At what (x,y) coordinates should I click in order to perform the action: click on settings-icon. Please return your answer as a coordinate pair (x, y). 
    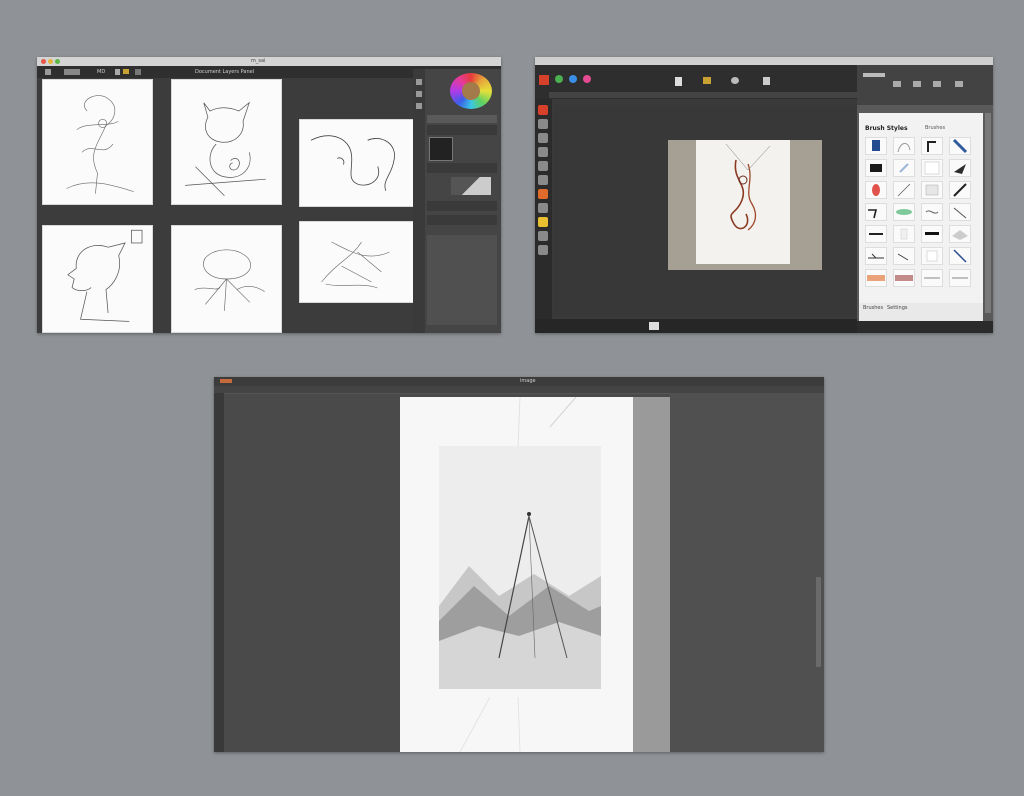
    Looking at the image, I should click on (897, 84).